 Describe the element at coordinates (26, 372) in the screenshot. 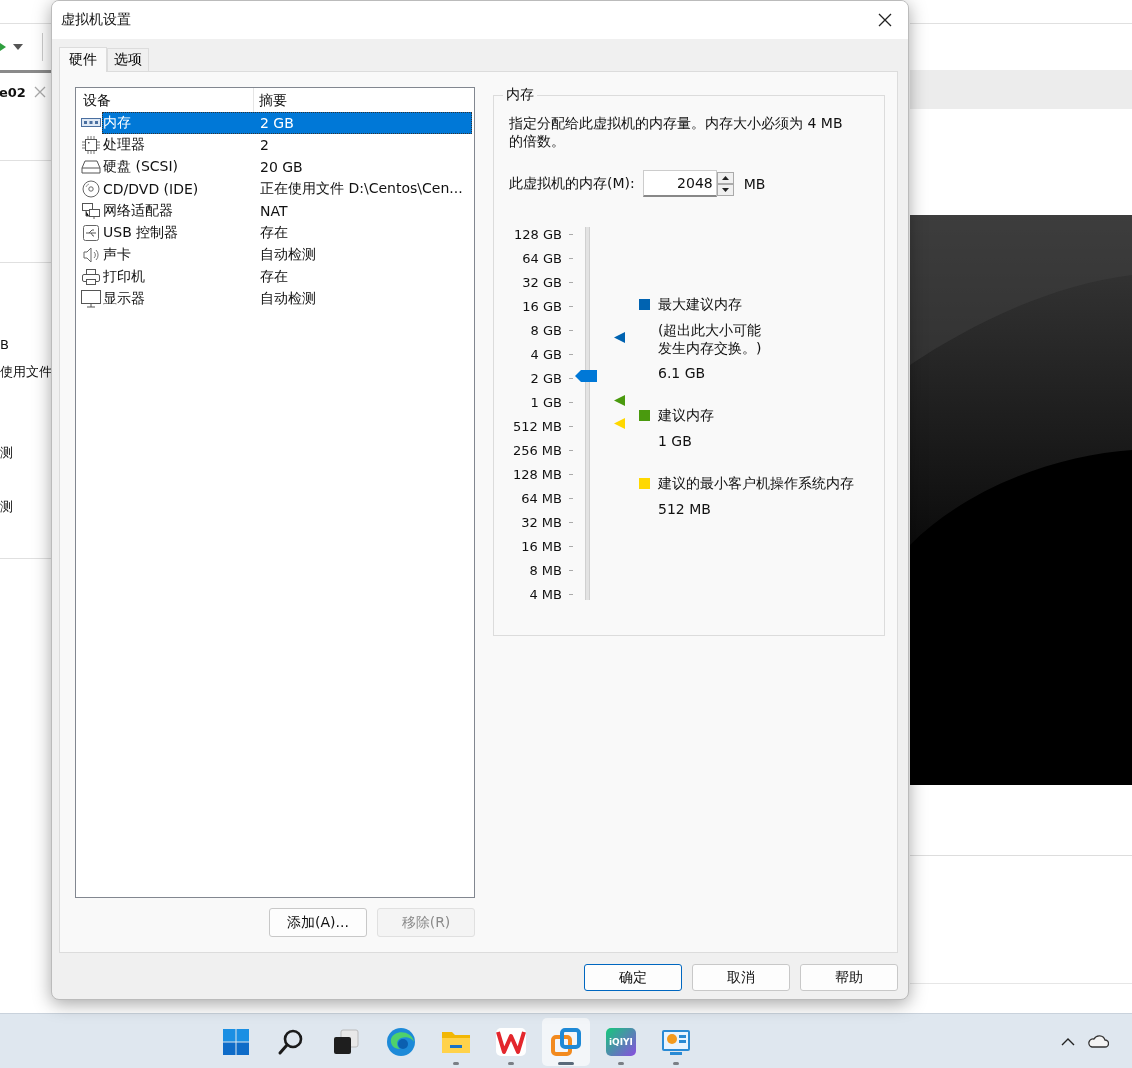

I see `summary-text: 使用文件` at that location.